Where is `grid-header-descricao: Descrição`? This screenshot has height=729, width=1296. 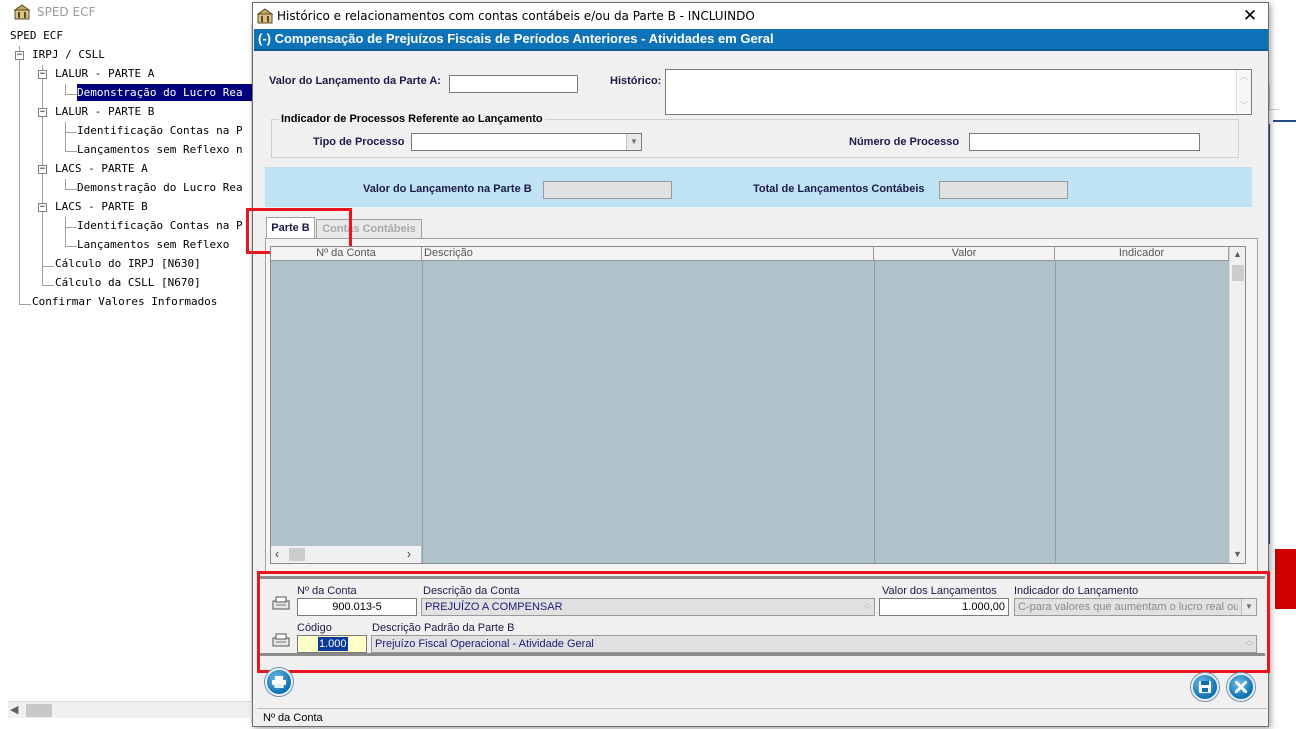 grid-header-descricao: Descrição is located at coordinates (648, 254).